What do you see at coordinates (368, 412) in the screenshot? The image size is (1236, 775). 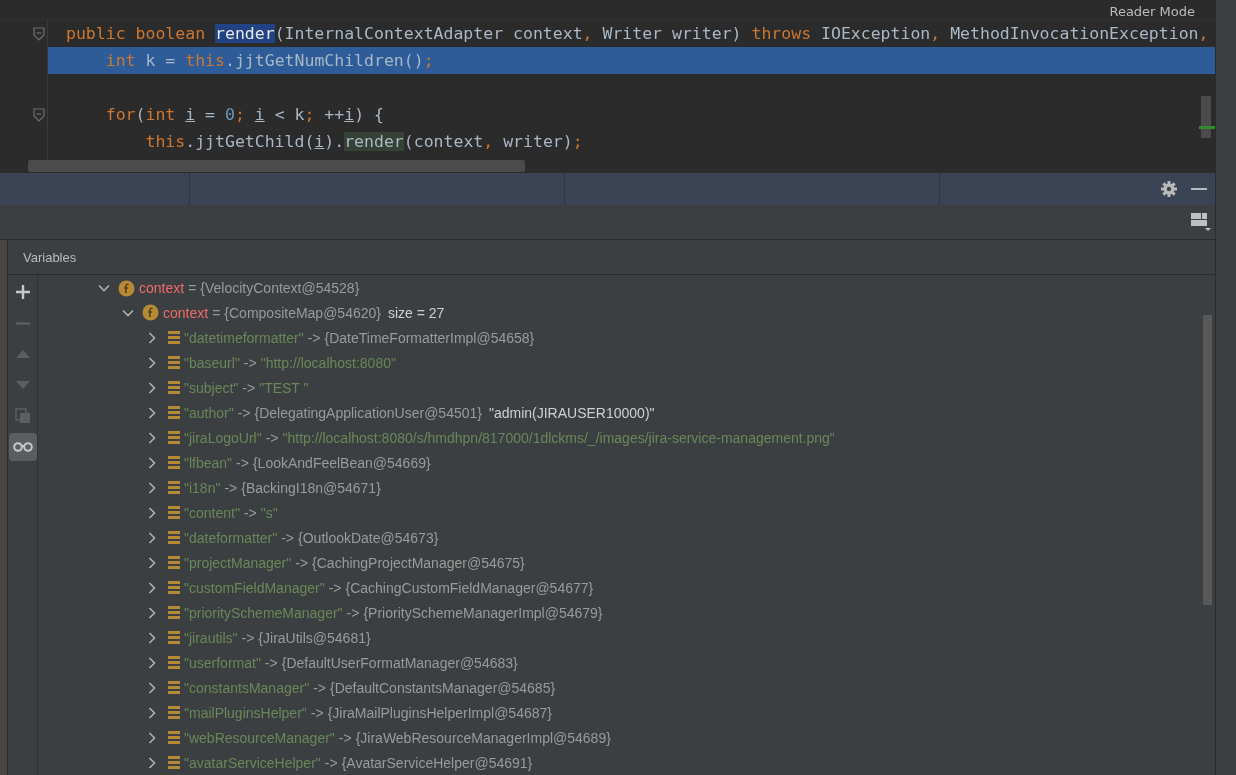 I see `variable-value: {DelegatingApplicationUser@54501}` at bounding box center [368, 412].